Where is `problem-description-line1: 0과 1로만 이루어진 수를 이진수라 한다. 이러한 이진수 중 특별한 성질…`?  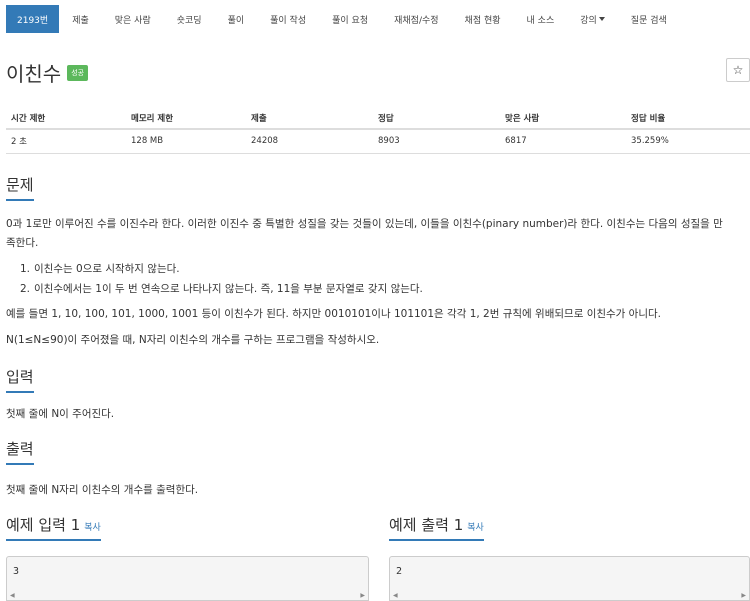 problem-description-line1: 0과 1로만 이루어진 수를 이진수라 한다. 이러한 이진수 중 특별한 성질… is located at coordinates (364, 224).